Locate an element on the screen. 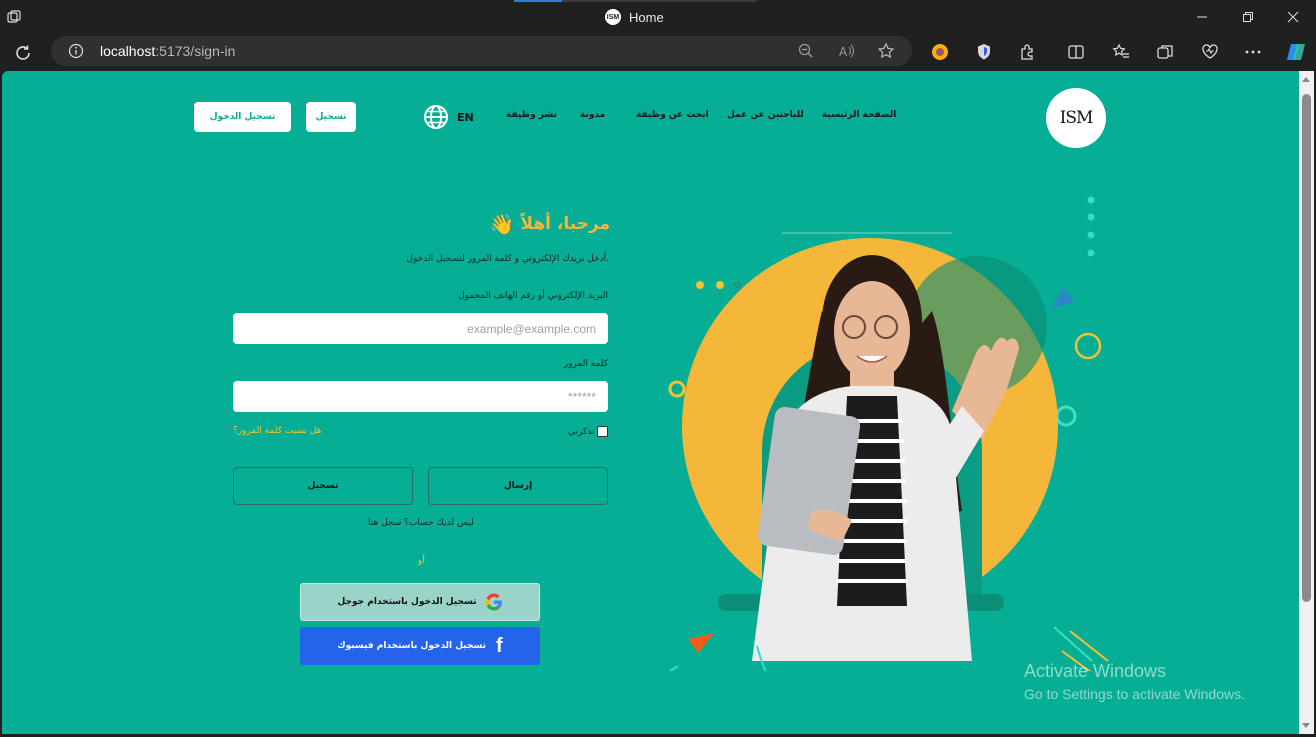 The image size is (1316, 737). remember-me: تذكرني is located at coordinates (588, 431).